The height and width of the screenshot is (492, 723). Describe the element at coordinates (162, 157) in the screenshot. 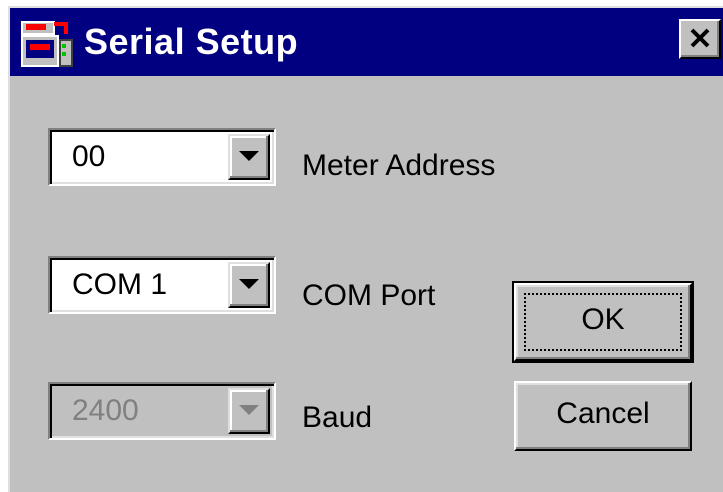

I see `meter-address-dropdown: 00` at that location.